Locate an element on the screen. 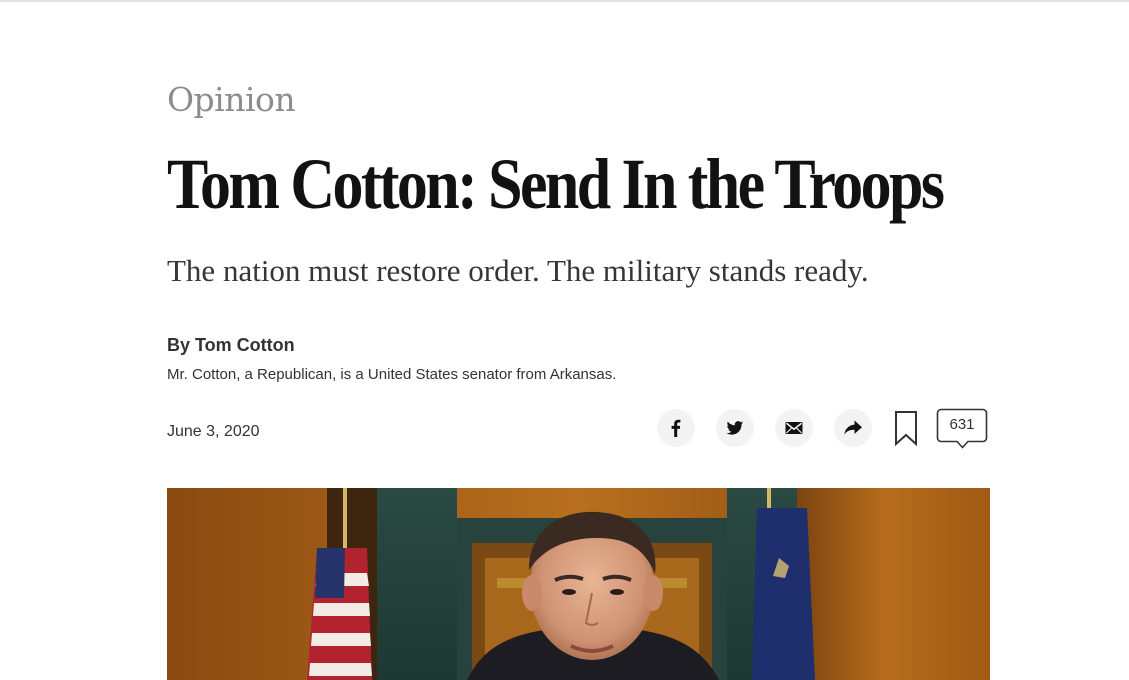  facebook-icon is located at coordinates (676, 428).